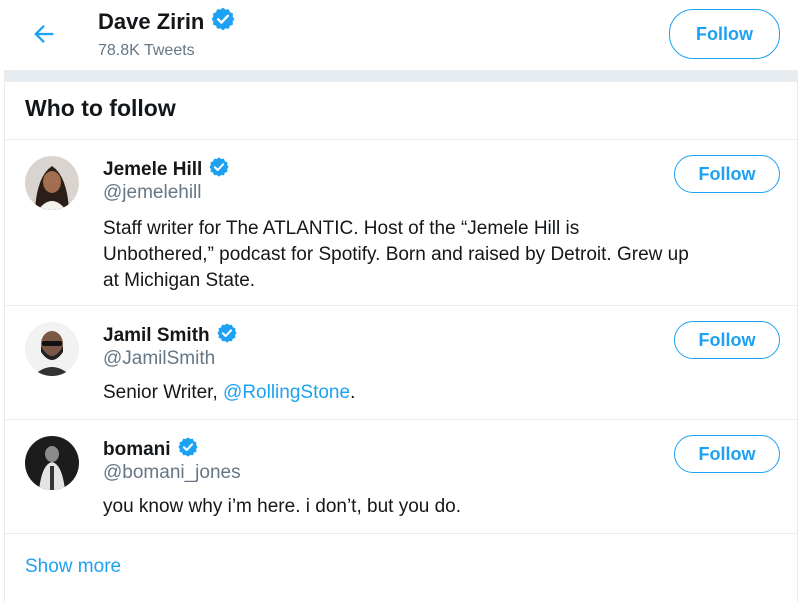 Image resolution: width=802 pixels, height=602 pixels. Describe the element at coordinates (448, 393) in the screenshot. I see `user-bio-jamil-smith: Senior Writer, @RollingStone.` at that location.